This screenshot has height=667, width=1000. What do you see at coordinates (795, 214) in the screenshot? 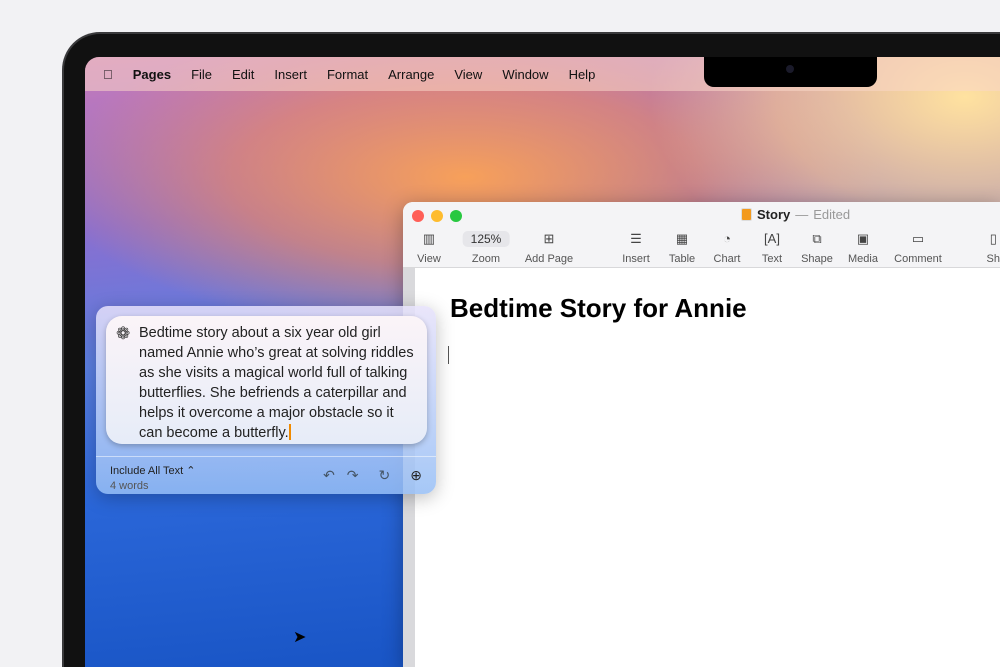
I see `window-title: Story — Edited` at bounding box center [795, 214].